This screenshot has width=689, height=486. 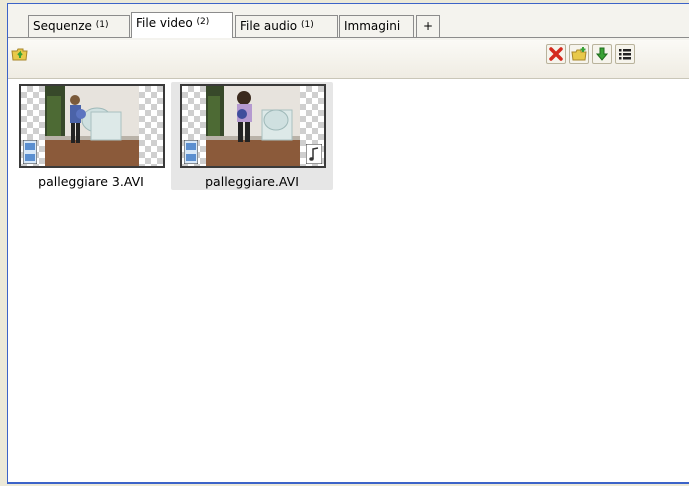 I want to click on tab-label: Sequenze, so click(x=62, y=26).